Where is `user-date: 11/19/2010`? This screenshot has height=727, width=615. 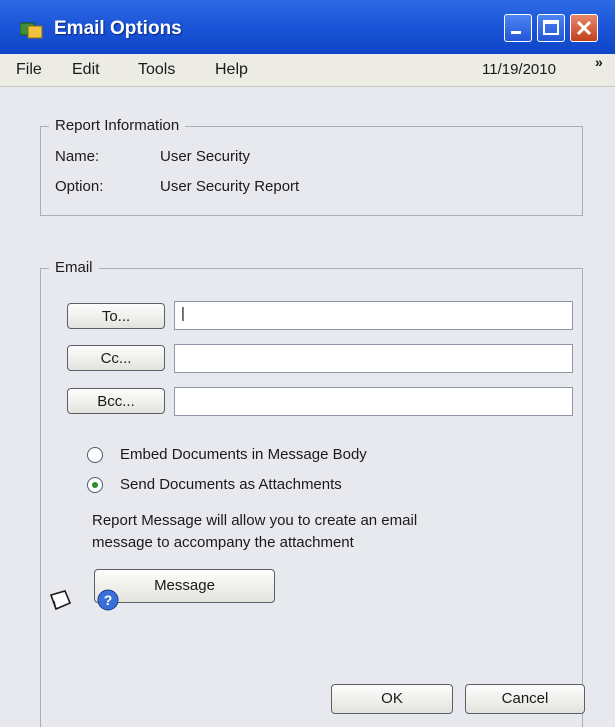 user-date: 11/19/2010 is located at coordinates (519, 69).